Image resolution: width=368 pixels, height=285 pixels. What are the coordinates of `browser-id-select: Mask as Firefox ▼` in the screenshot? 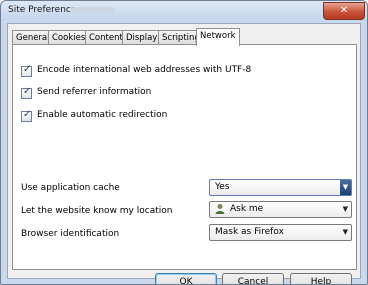 It's located at (280, 232).